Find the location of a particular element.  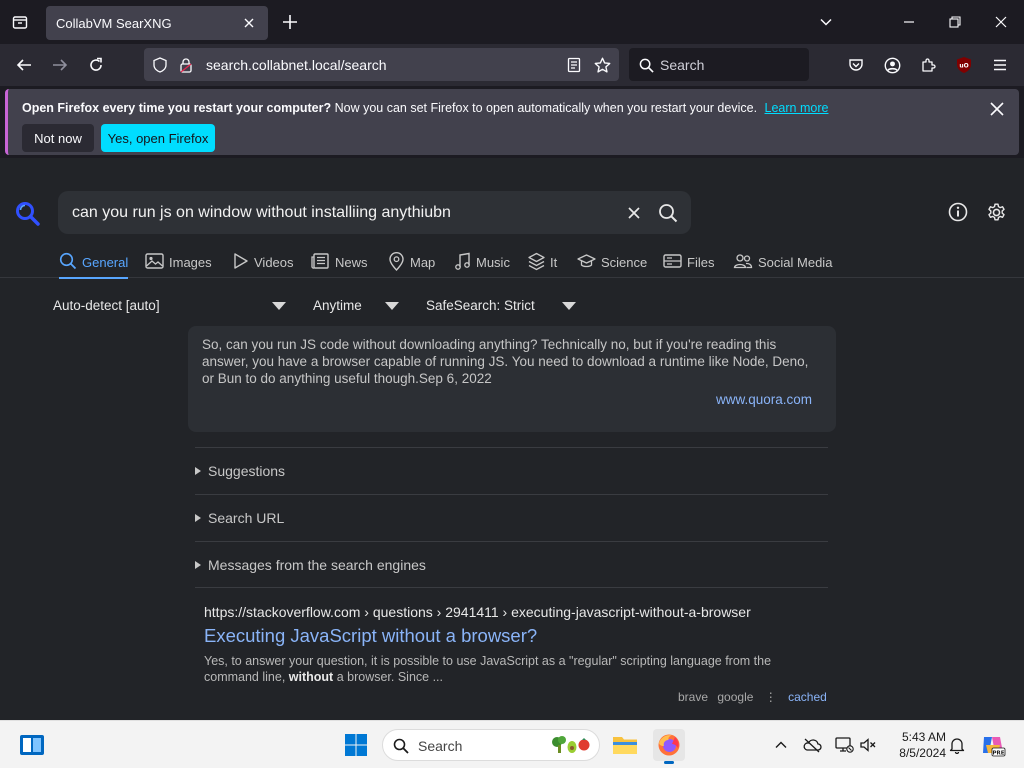

info-icon is located at coordinates (958, 212).